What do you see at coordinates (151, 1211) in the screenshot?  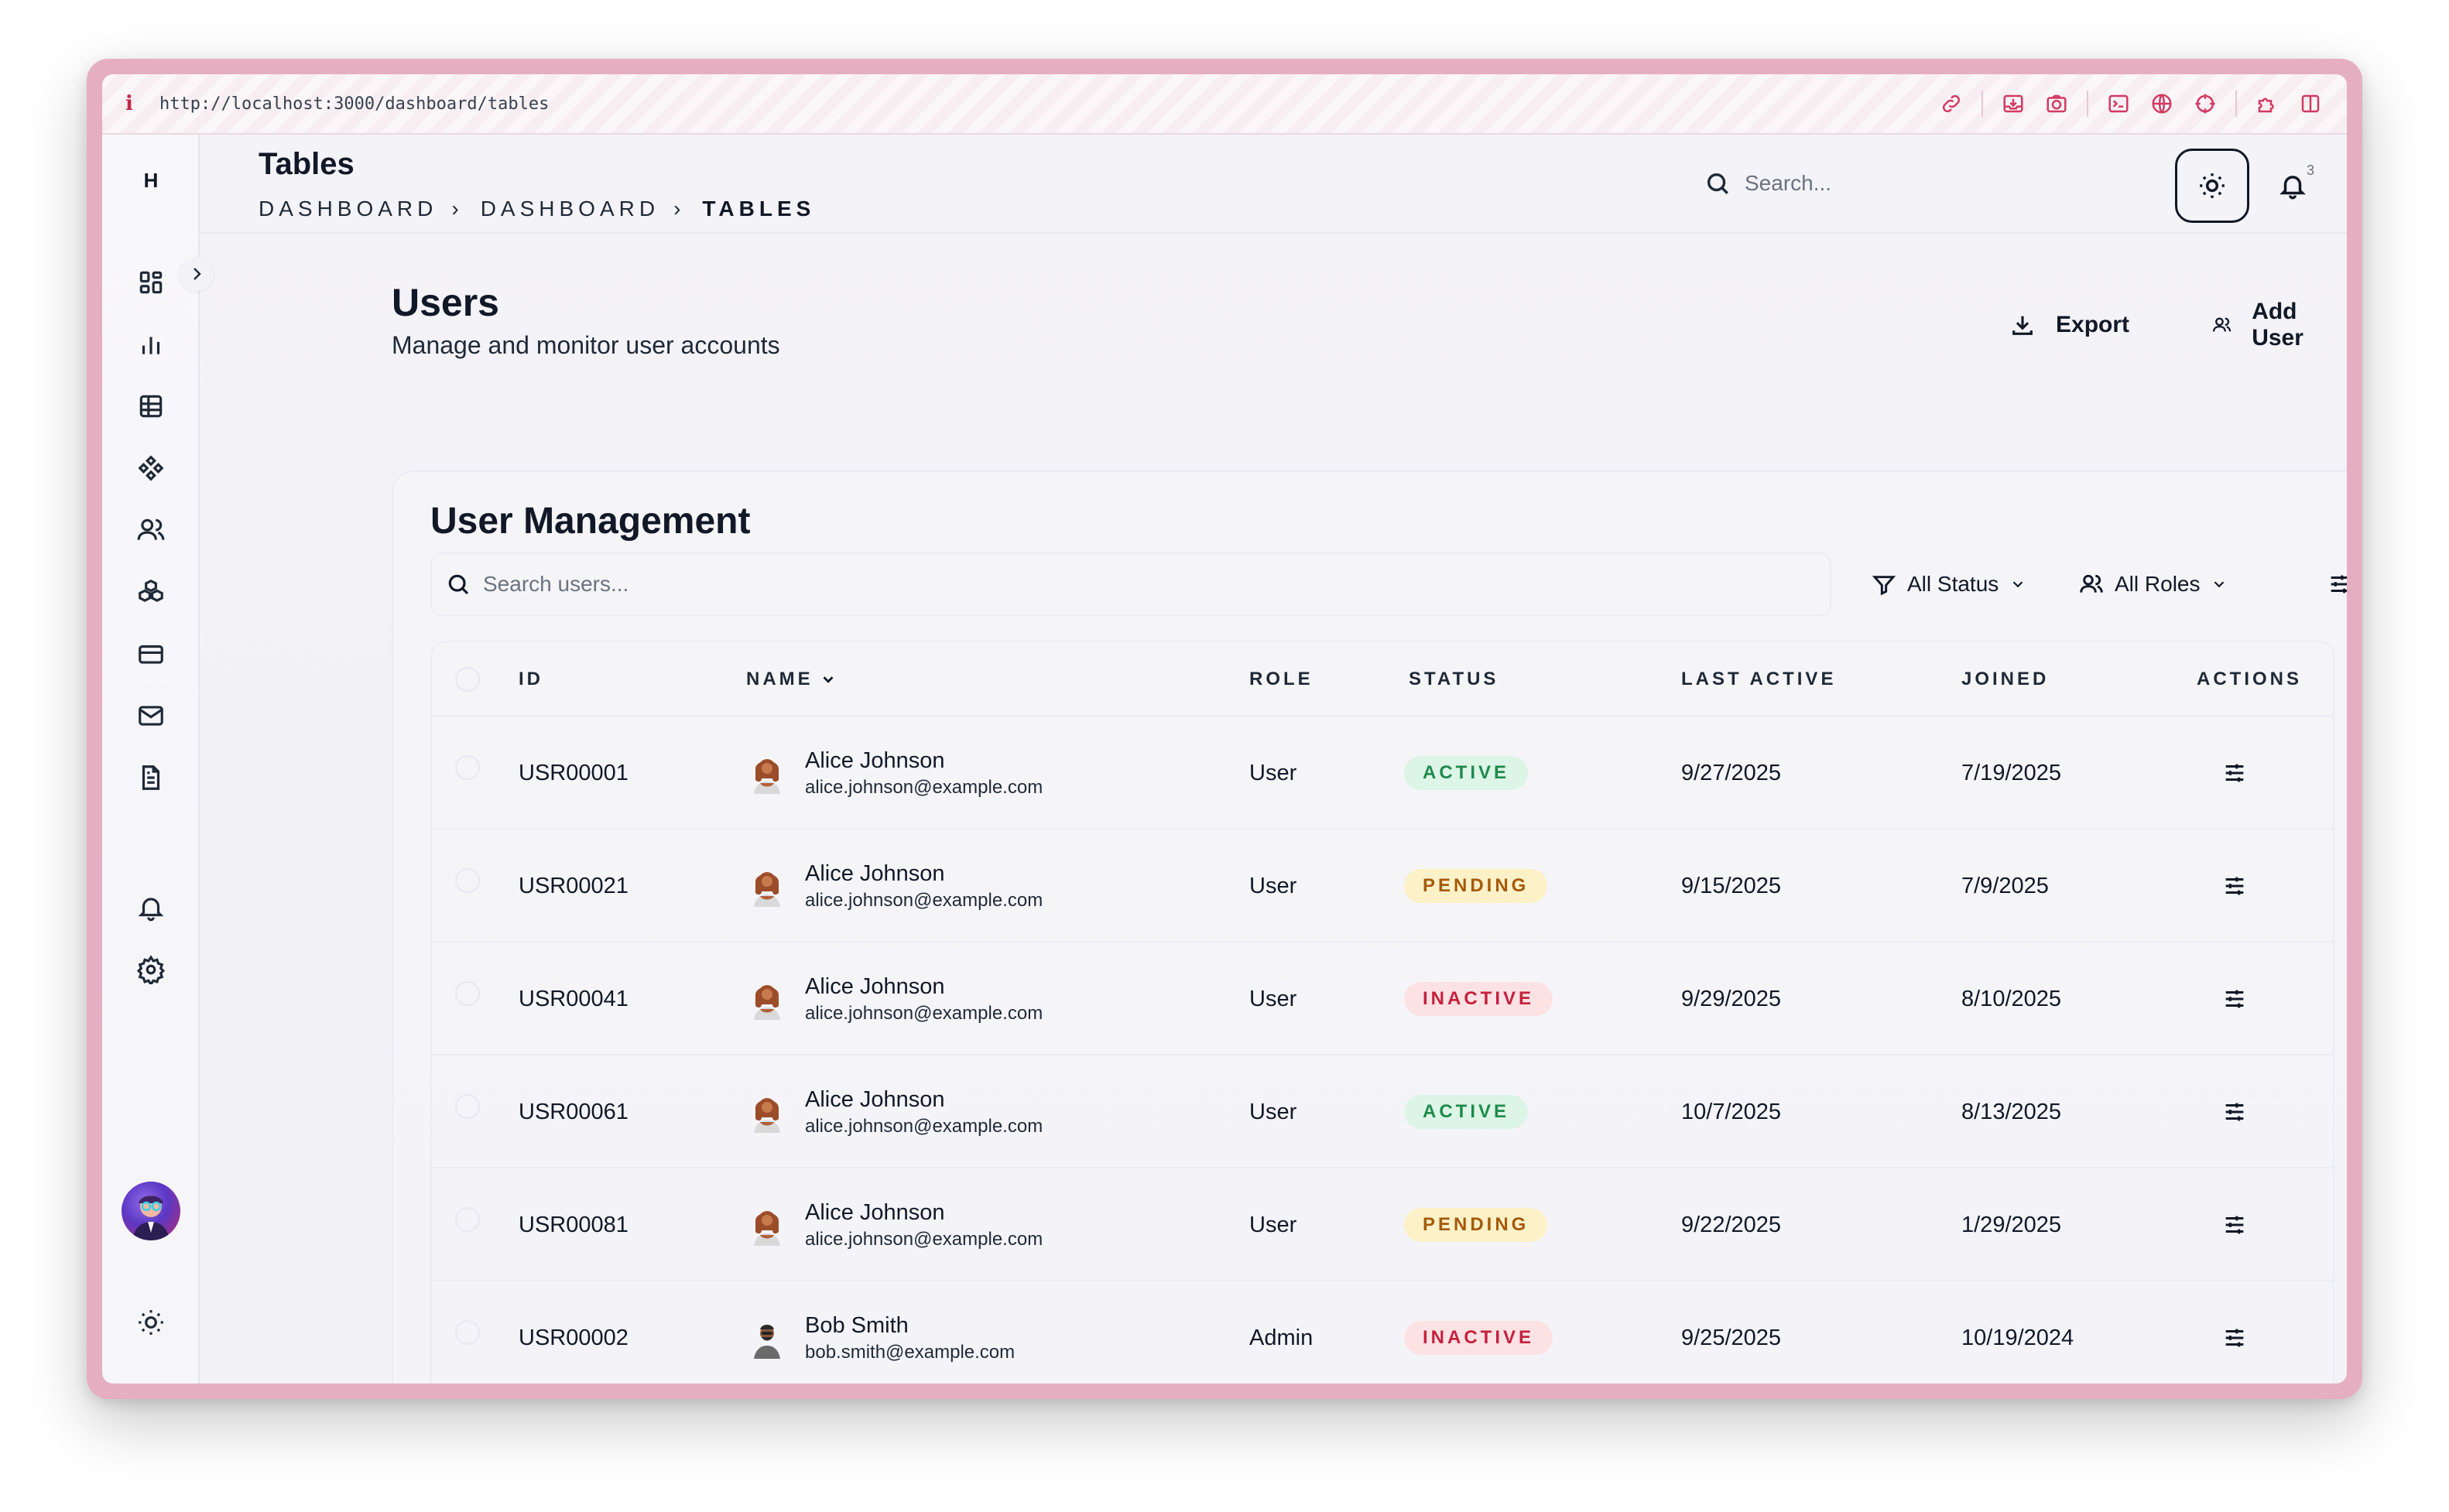 I see `user-avatar` at bounding box center [151, 1211].